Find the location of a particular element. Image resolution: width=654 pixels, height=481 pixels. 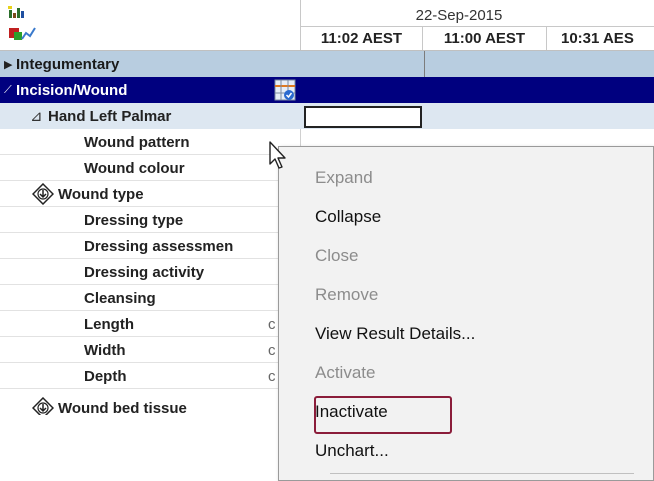

menu-item-collapse: Collapse is located at coordinates (348, 217).